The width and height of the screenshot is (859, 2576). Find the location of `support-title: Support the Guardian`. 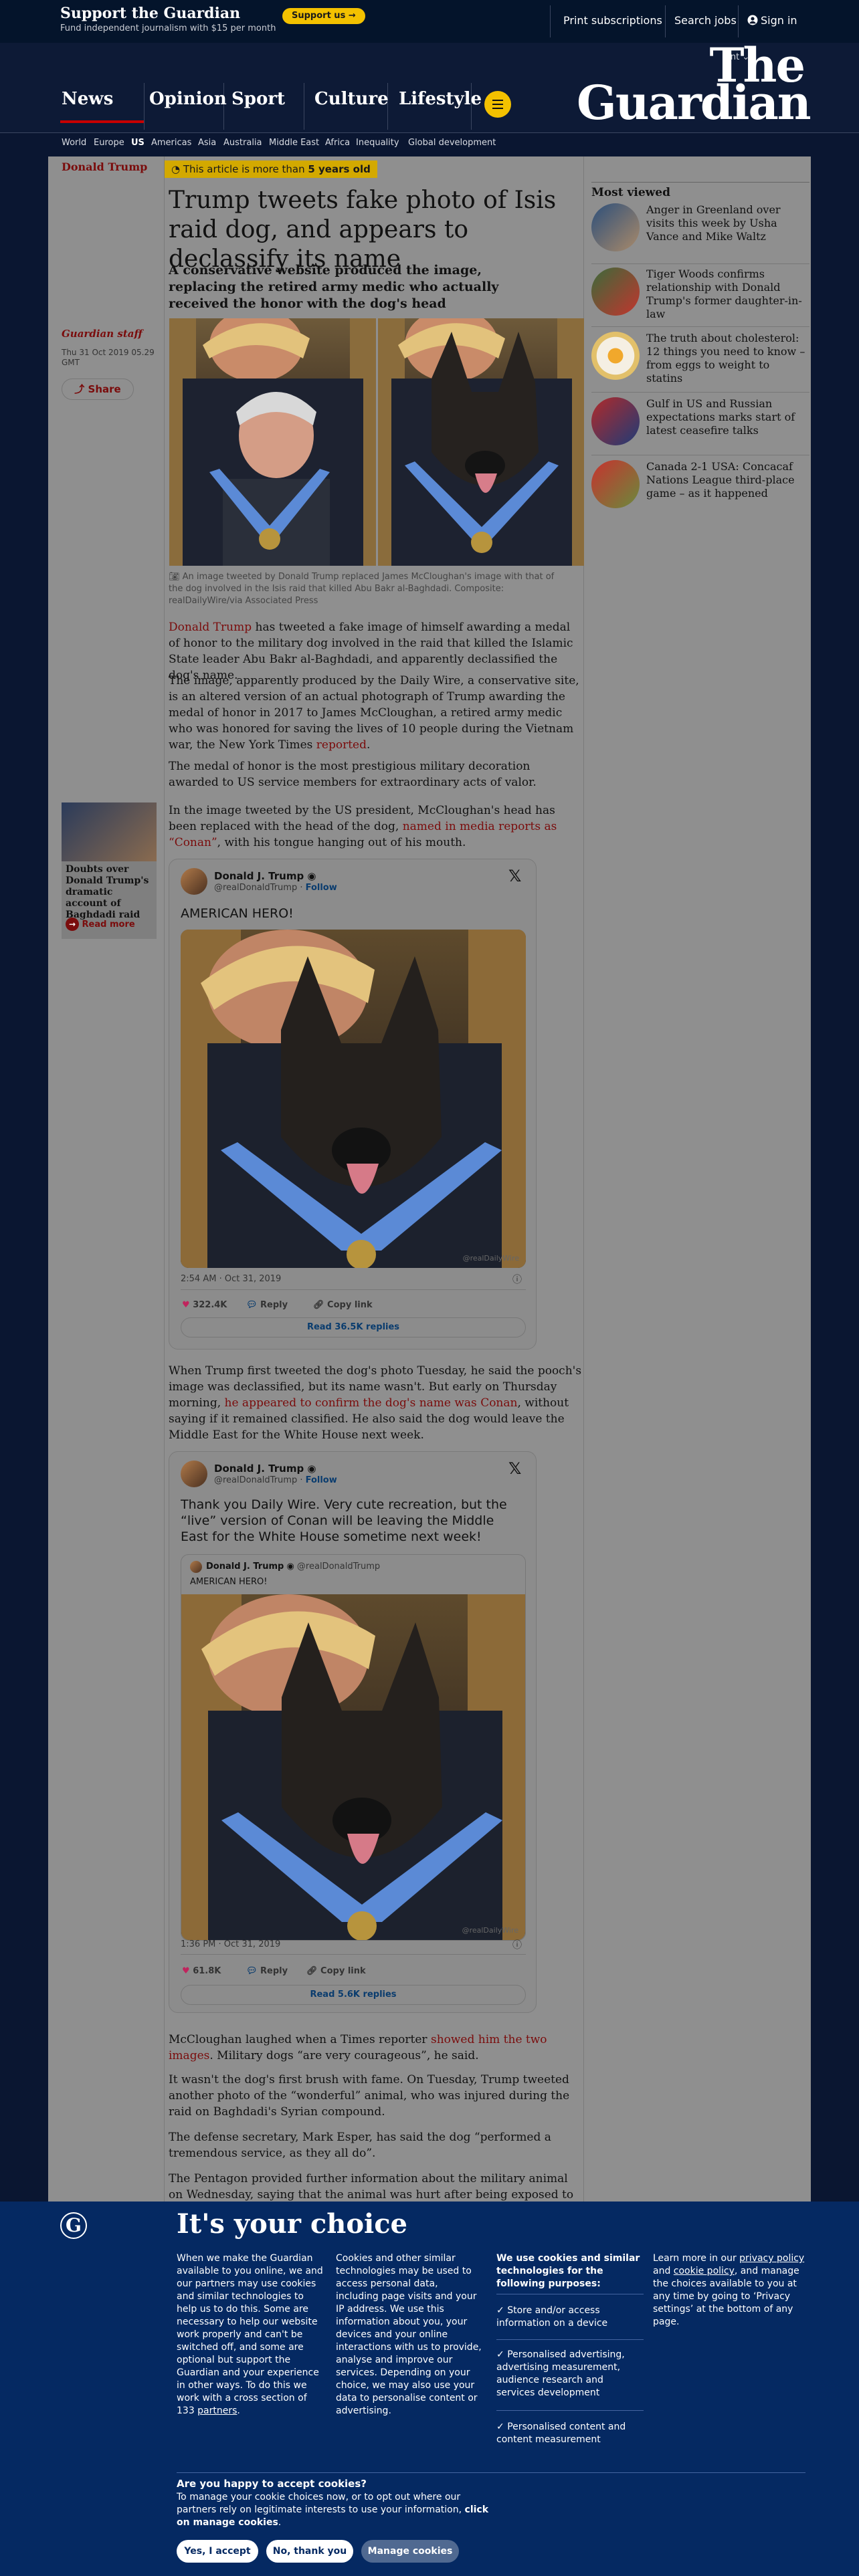

support-title: Support the Guardian is located at coordinates (151, 14).